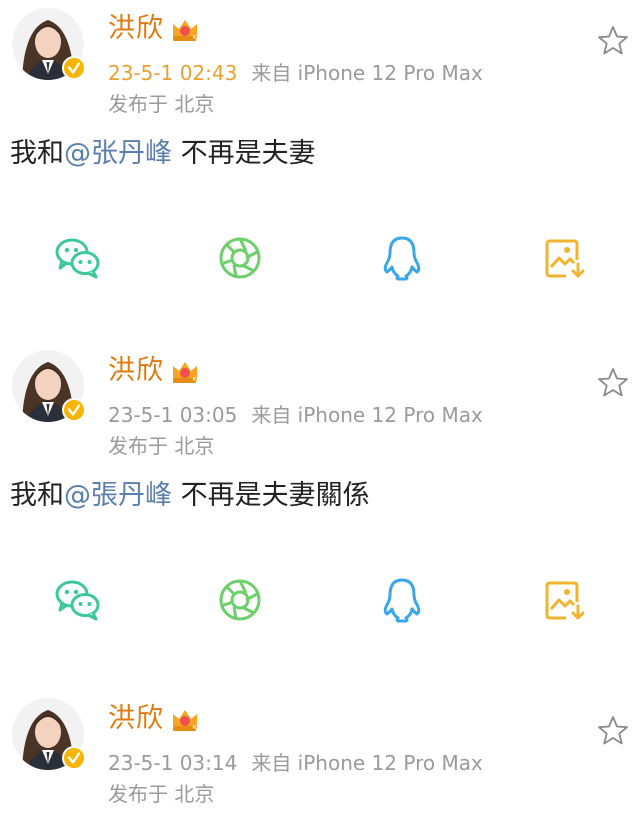 This screenshot has width=640, height=815. I want to click on post-meta: 23-5-1 02:43 来自 iPhone 12 Pro Max, so click(295, 73).